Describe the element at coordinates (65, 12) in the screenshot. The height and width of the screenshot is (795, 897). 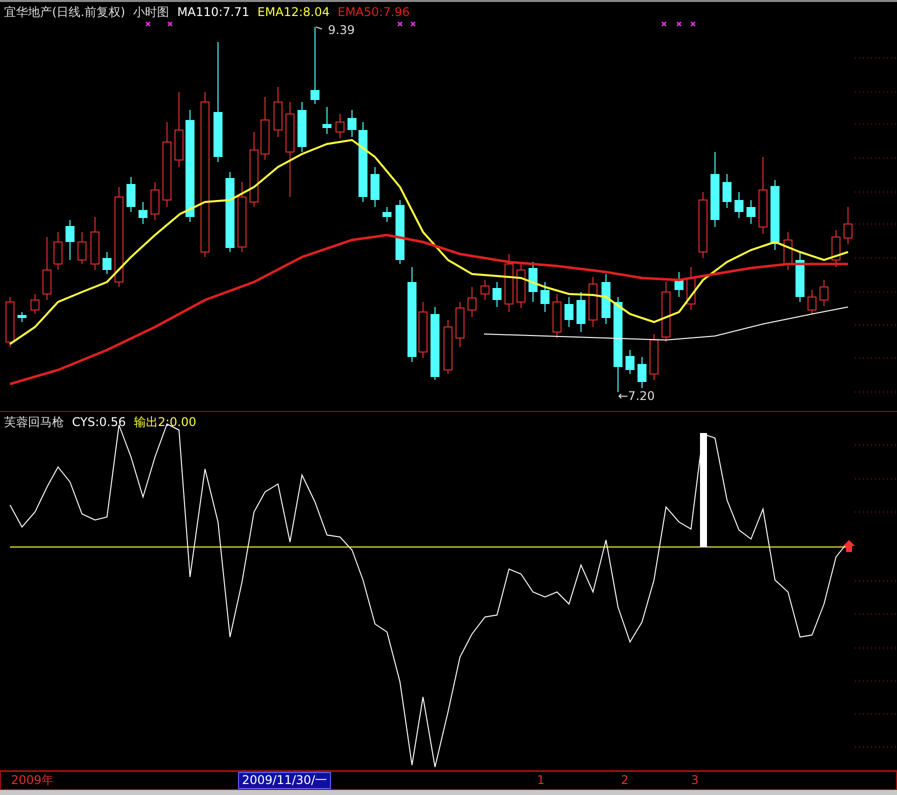
I see `stock-name: 宜华地产(日线.前复权)` at that location.